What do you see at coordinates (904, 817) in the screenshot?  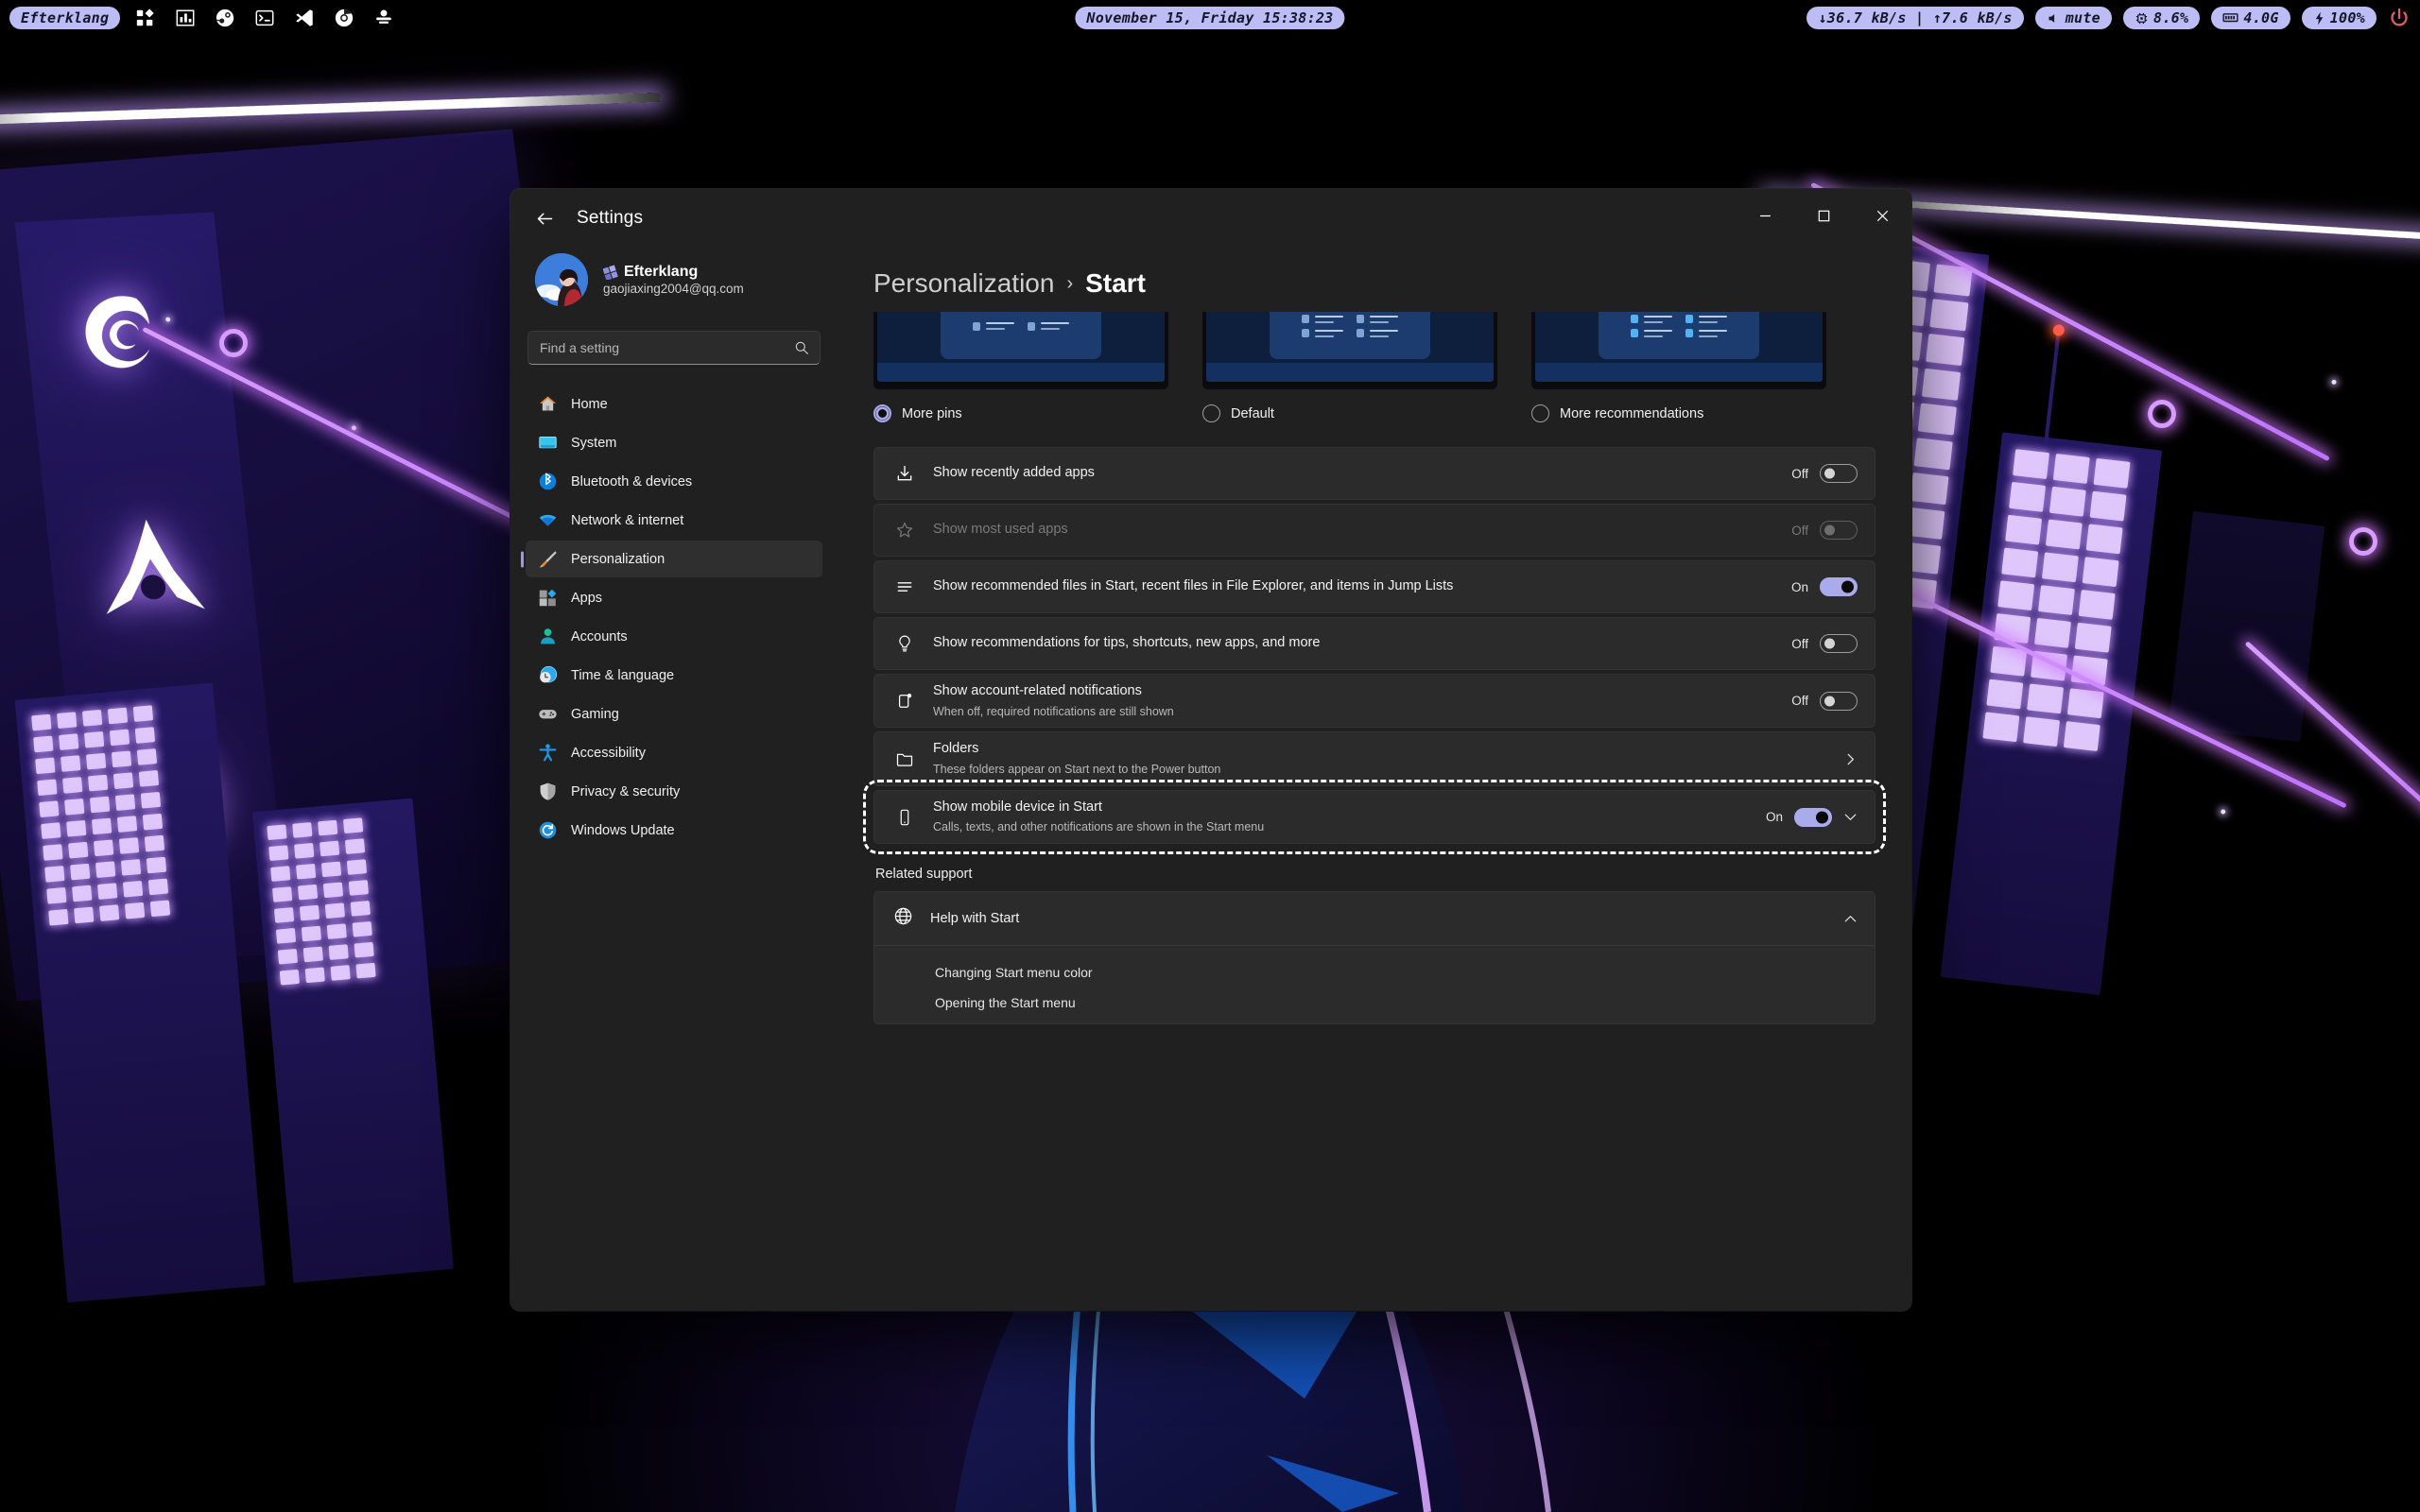 I see `mobile-device-icon` at bounding box center [904, 817].